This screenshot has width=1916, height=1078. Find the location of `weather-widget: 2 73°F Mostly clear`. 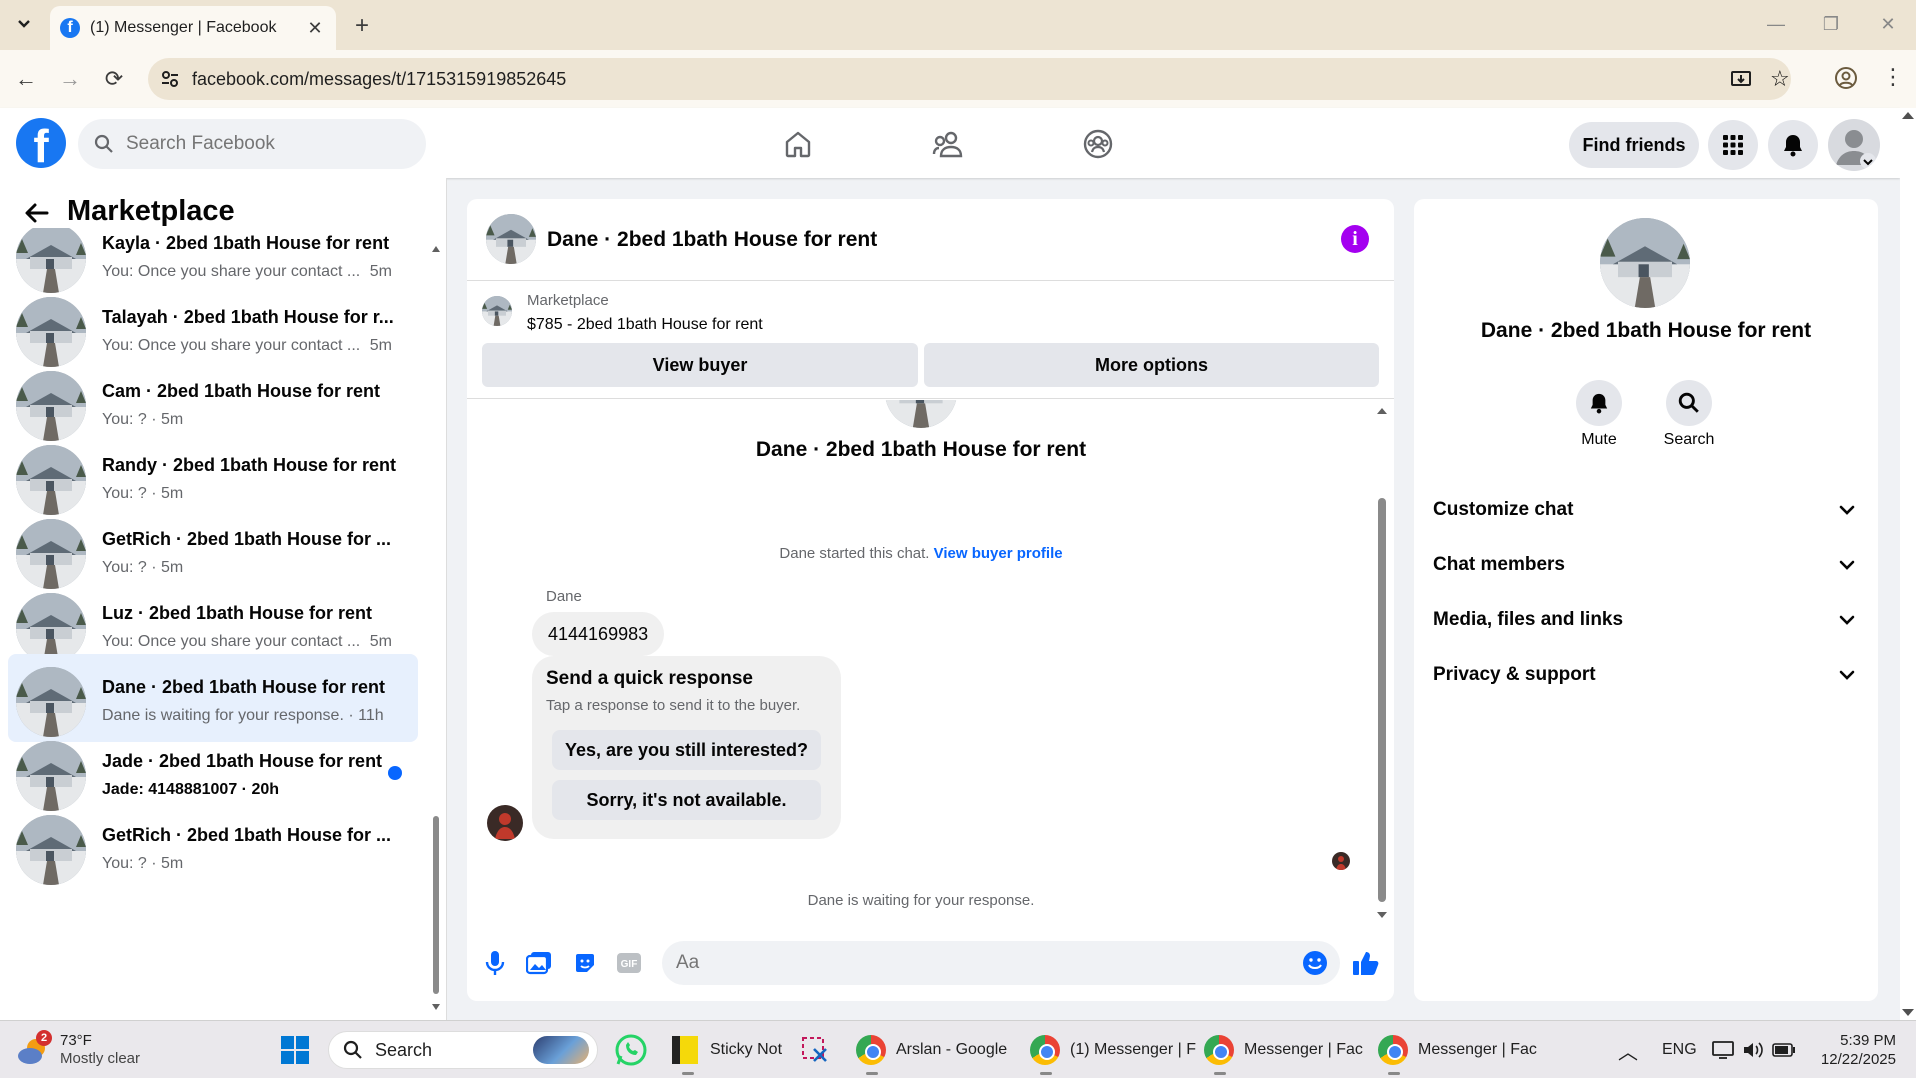

weather-widget: 2 73°F Mostly clear is located at coordinates (78, 1050).